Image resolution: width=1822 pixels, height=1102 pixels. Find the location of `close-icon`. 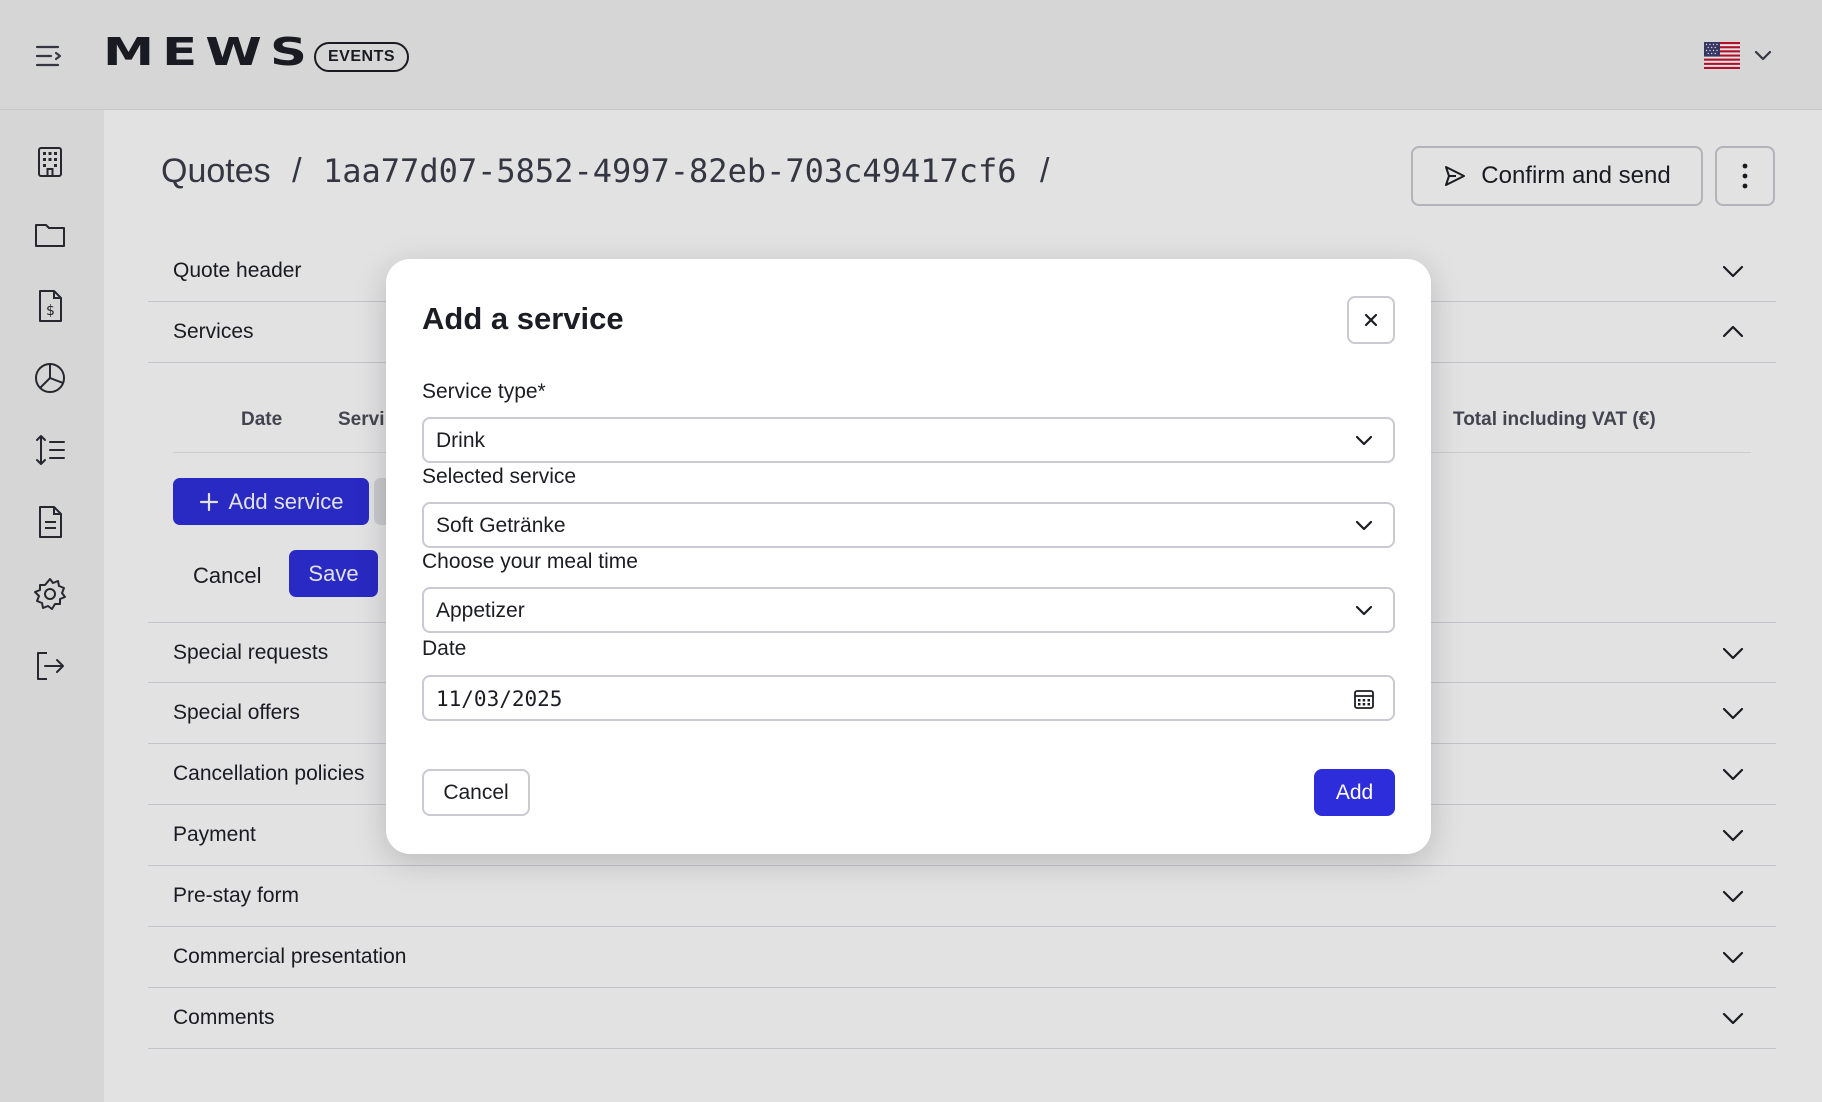

close-icon is located at coordinates (1371, 320).